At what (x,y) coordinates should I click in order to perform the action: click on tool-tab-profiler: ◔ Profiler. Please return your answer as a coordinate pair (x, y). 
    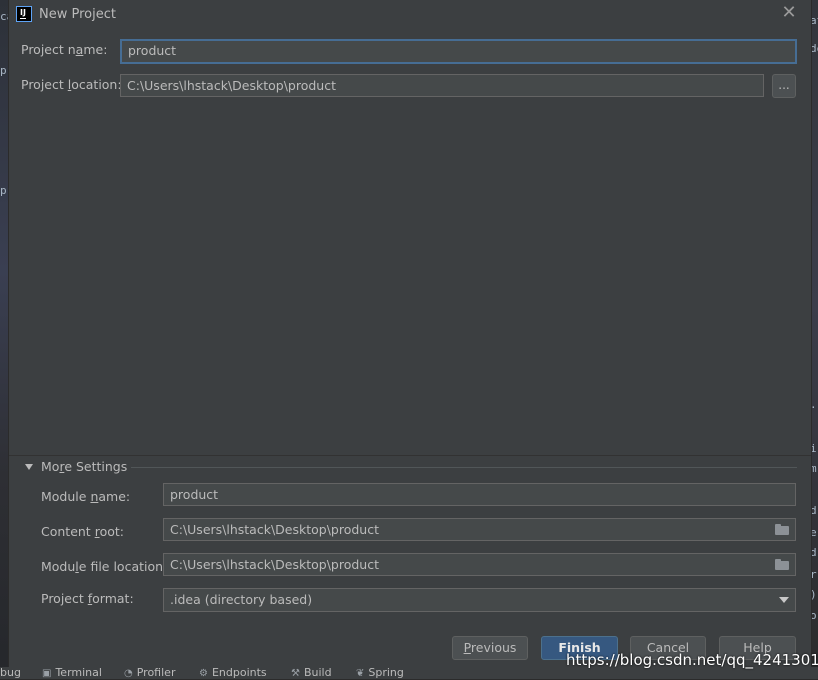
    Looking at the image, I should click on (149, 673).